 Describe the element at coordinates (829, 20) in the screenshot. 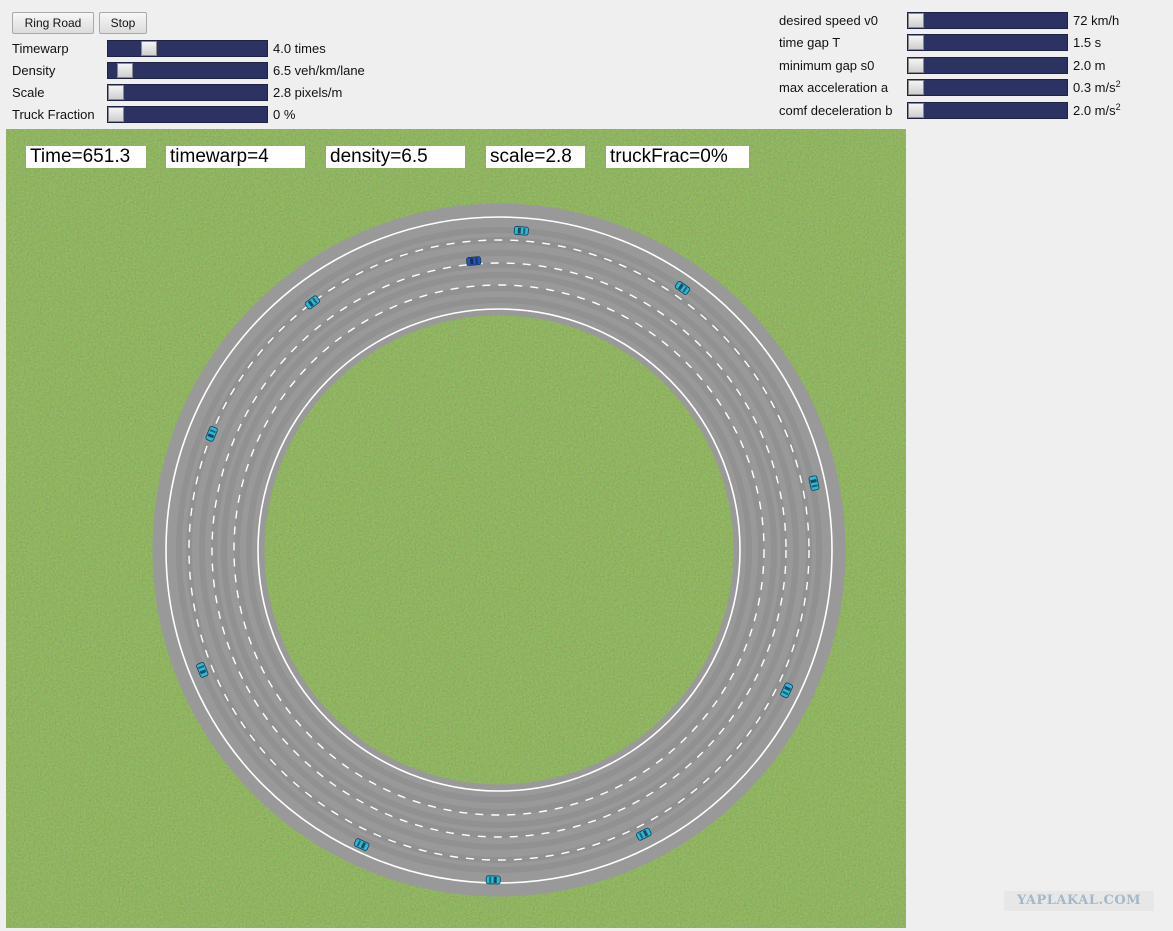

I see `slider-label: desired speed v0` at that location.